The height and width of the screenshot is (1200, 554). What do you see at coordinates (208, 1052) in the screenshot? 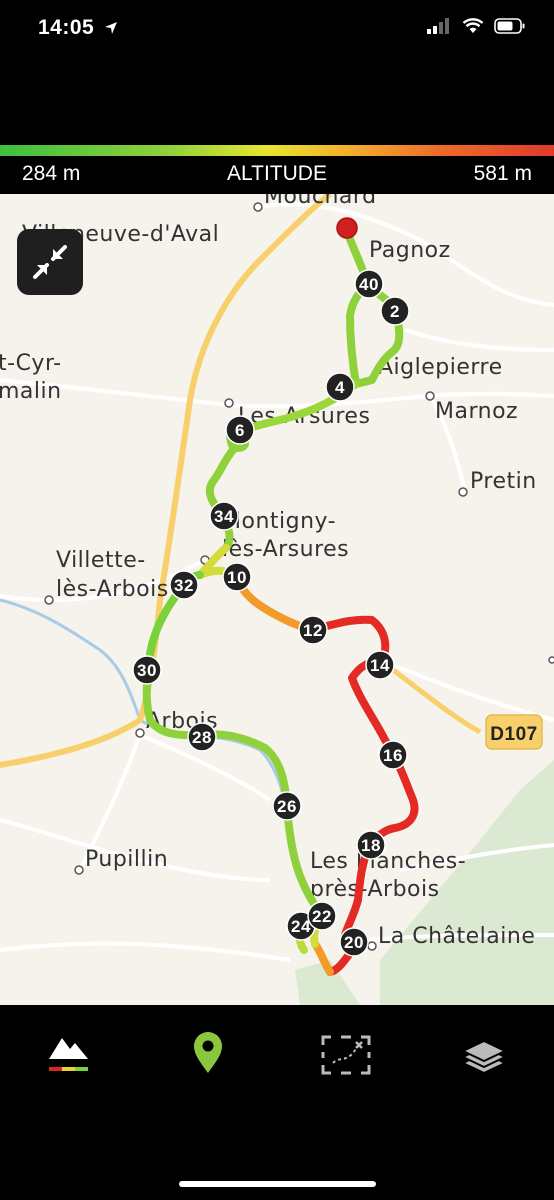
I see `map-pin-icon` at bounding box center [208, 1052].